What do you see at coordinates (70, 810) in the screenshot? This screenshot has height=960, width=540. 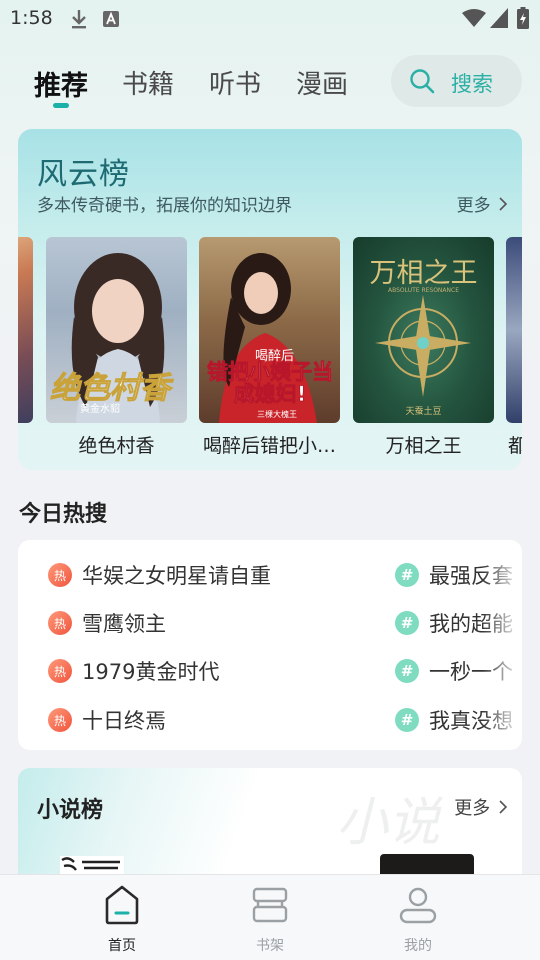 I see `novel-rank-title: 小说榜` at bounding box center [70, 810].